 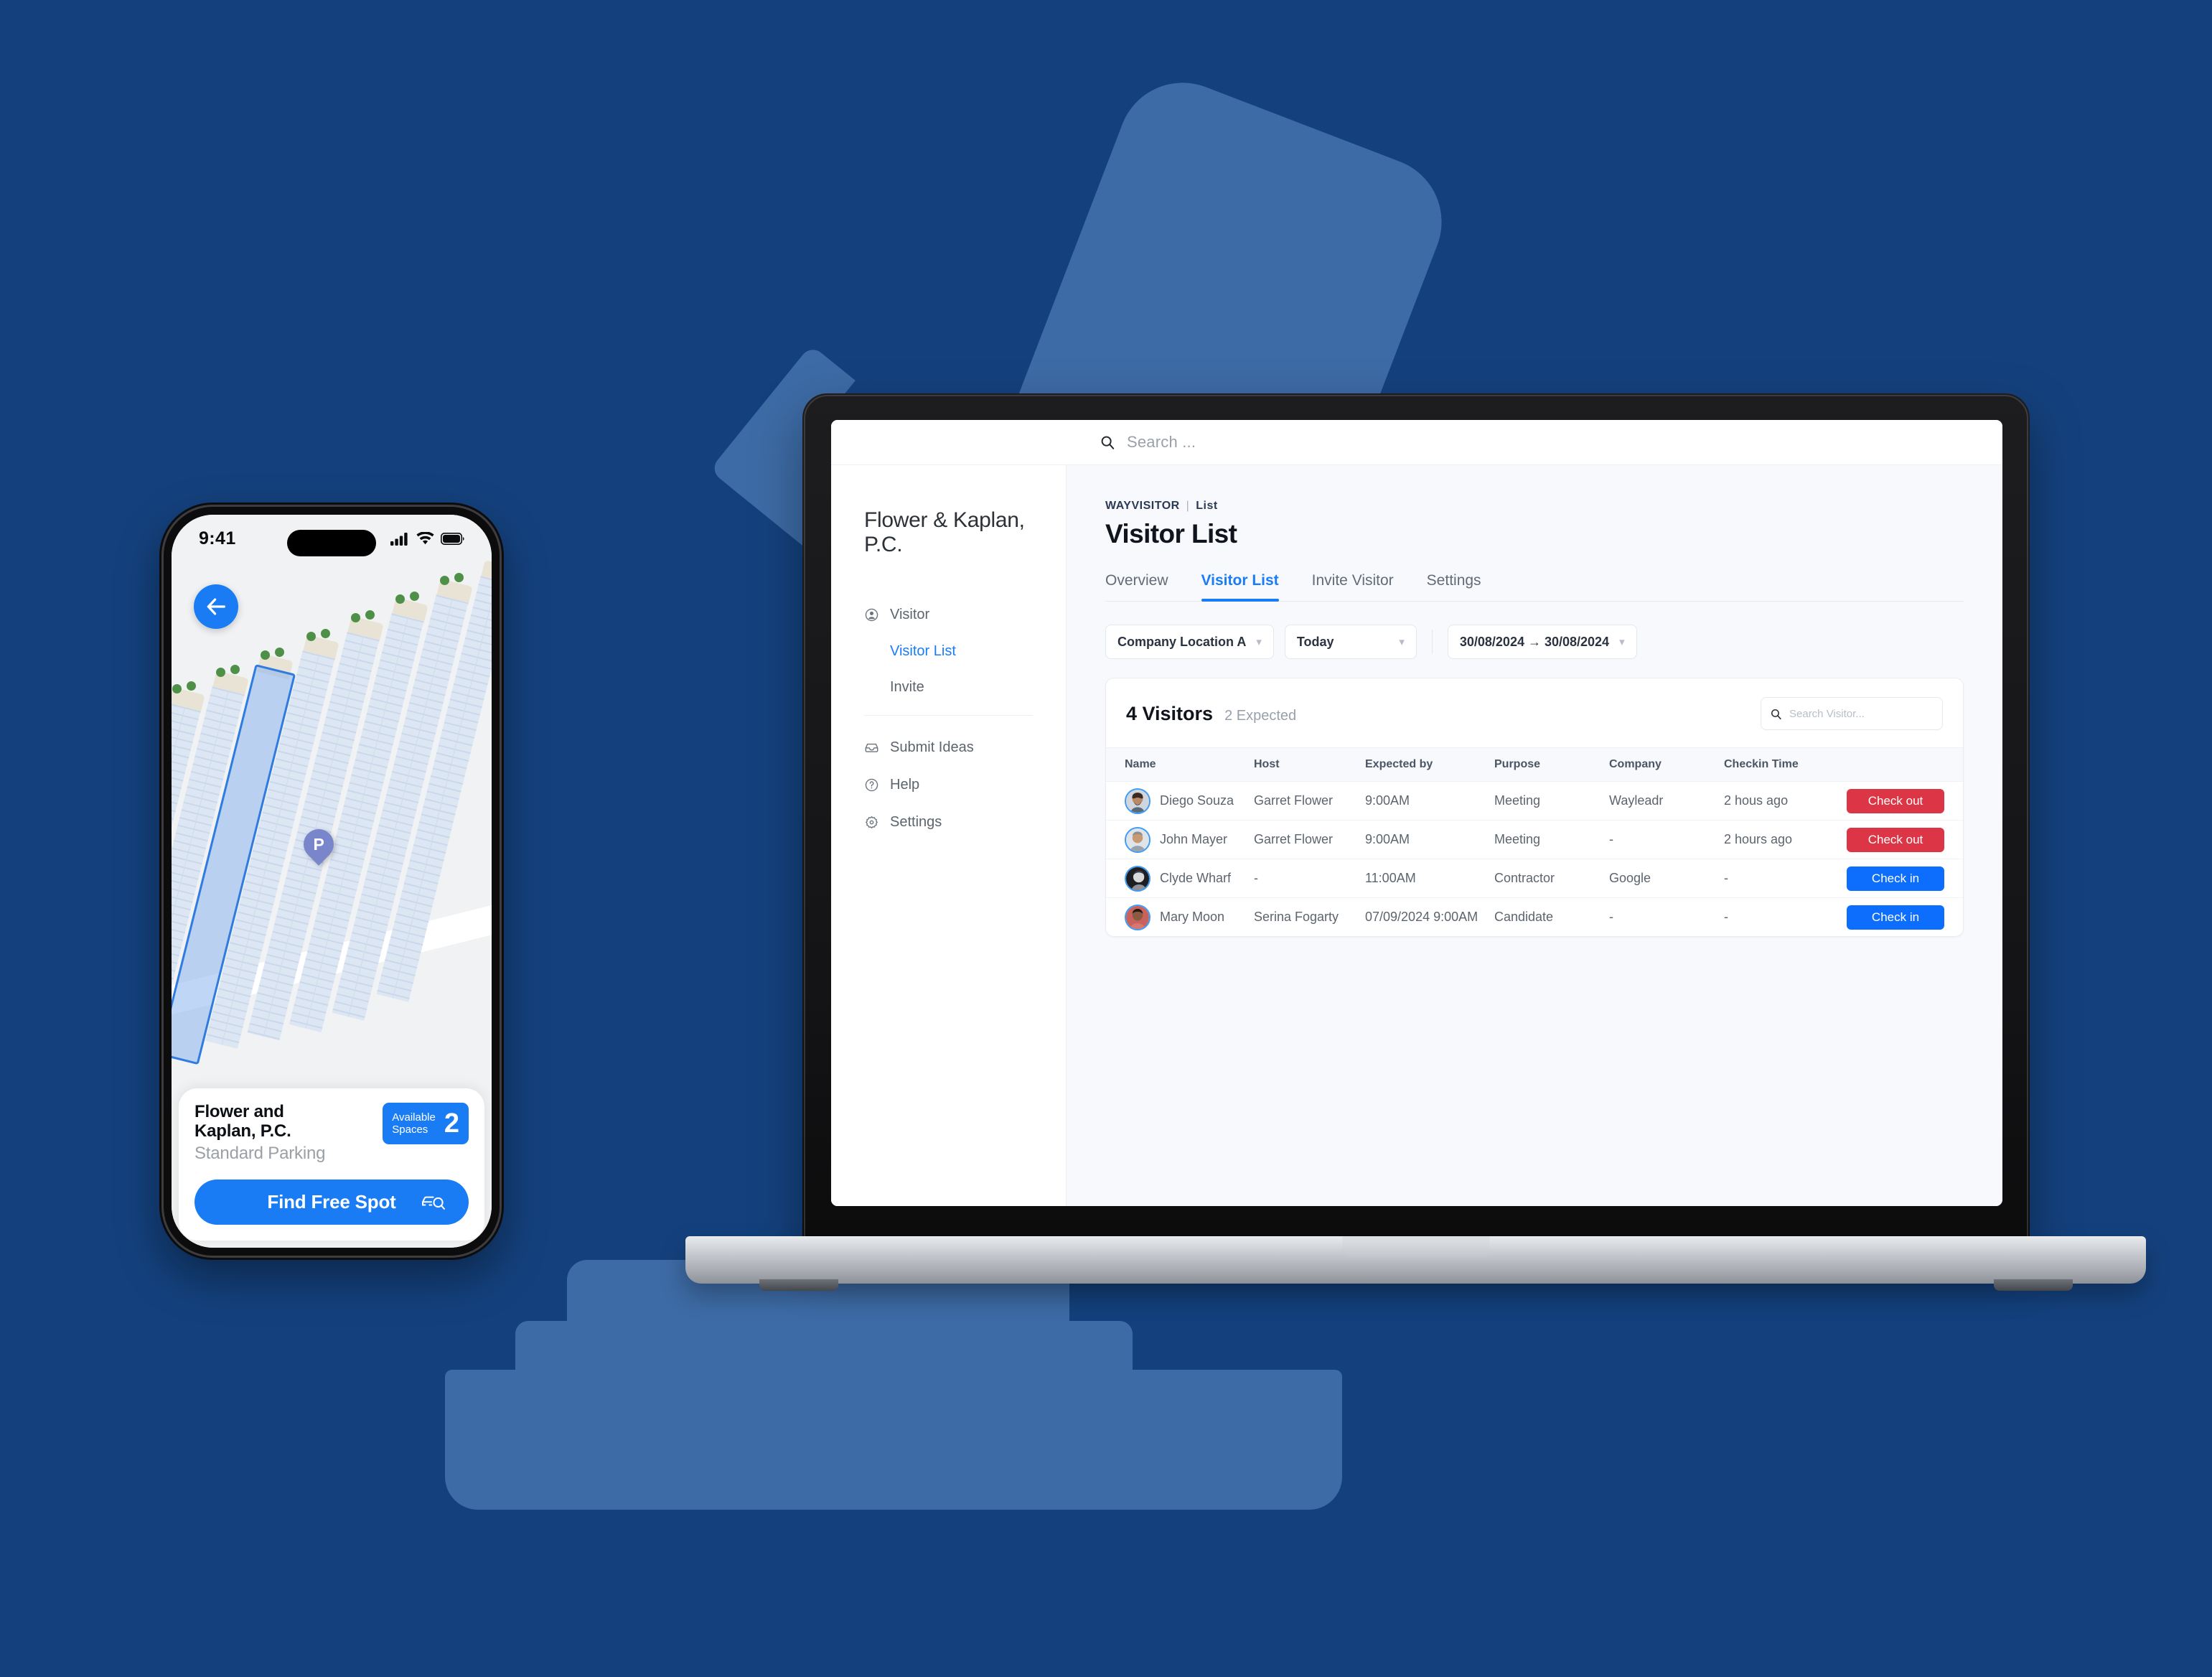 I want to click on column-header-purpose: Purpose, so click(x=1551, y=764).